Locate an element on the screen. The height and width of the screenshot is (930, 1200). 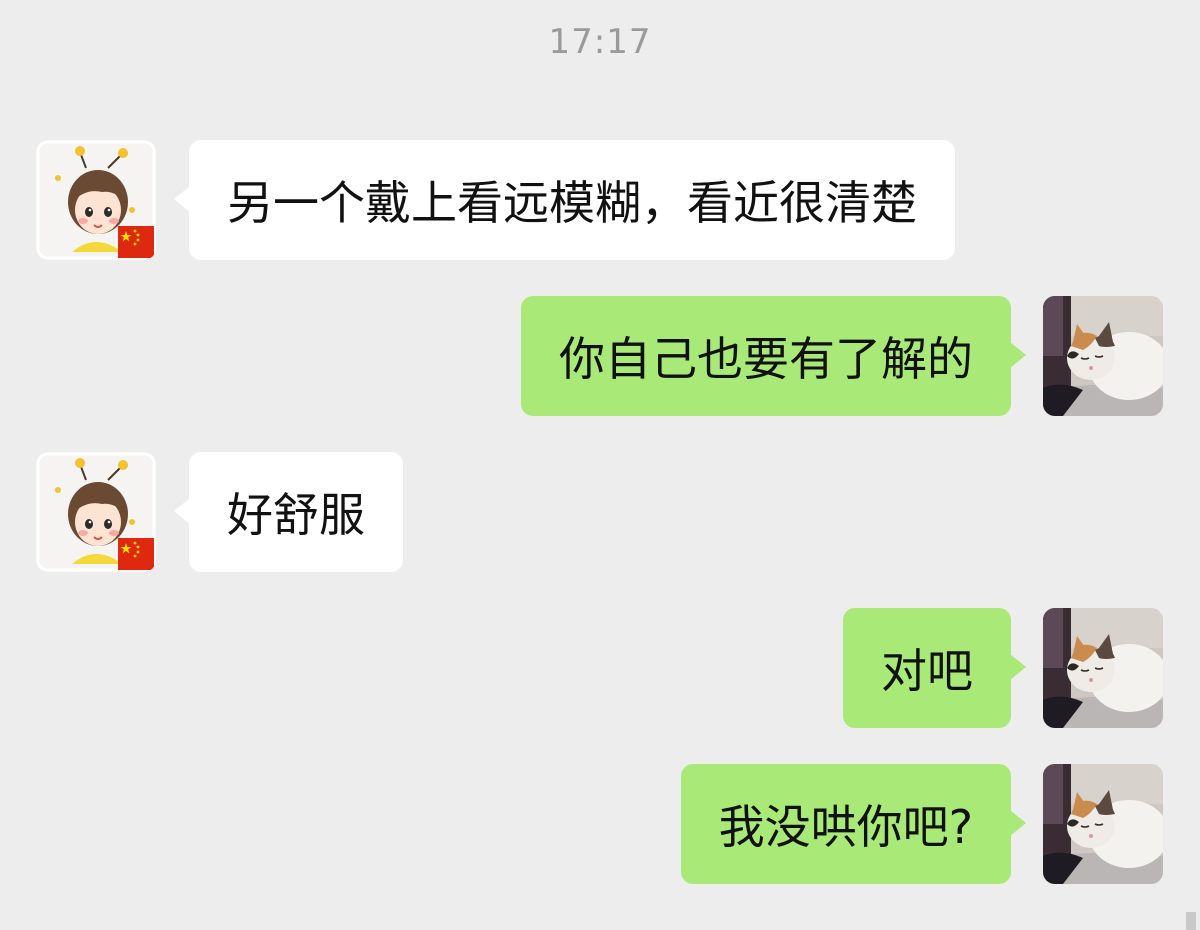
message-row: 另一个戴上看远模糊，看近很清楚 is located at coordinates (600, 200).